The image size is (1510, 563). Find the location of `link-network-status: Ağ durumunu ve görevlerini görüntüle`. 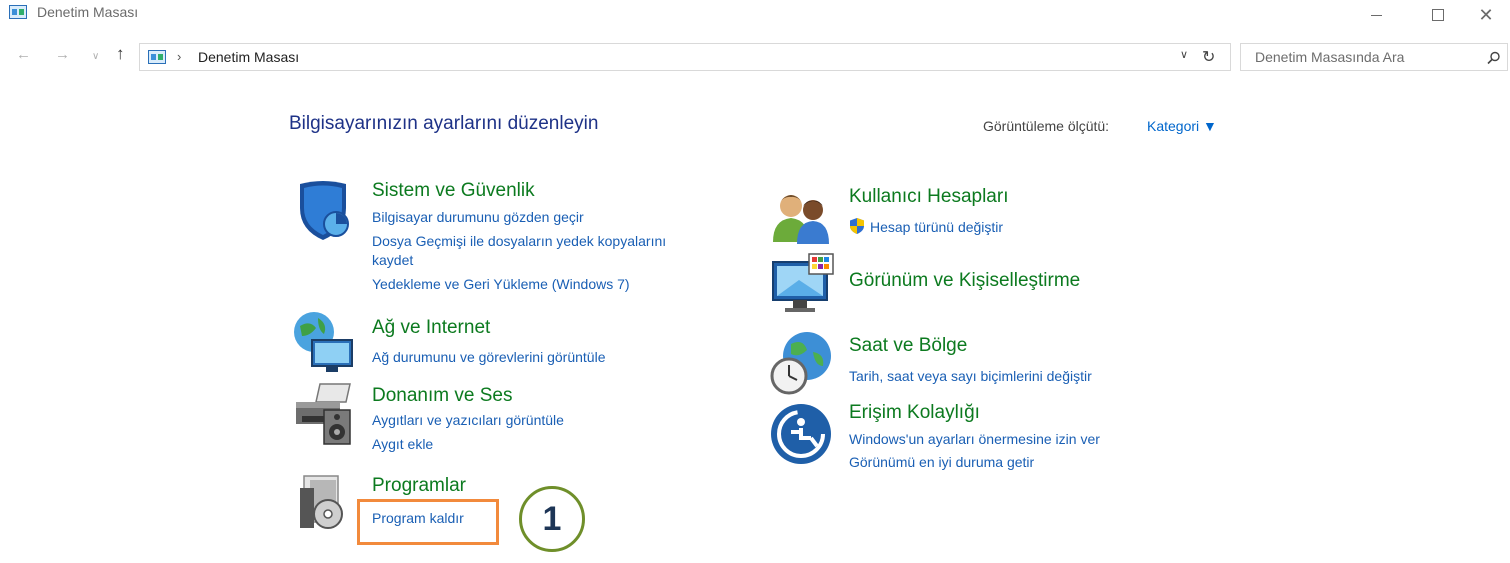

link-network-status: Ağ durumunu ve görevlerini görüntüle is located at coordinates (488, 357).